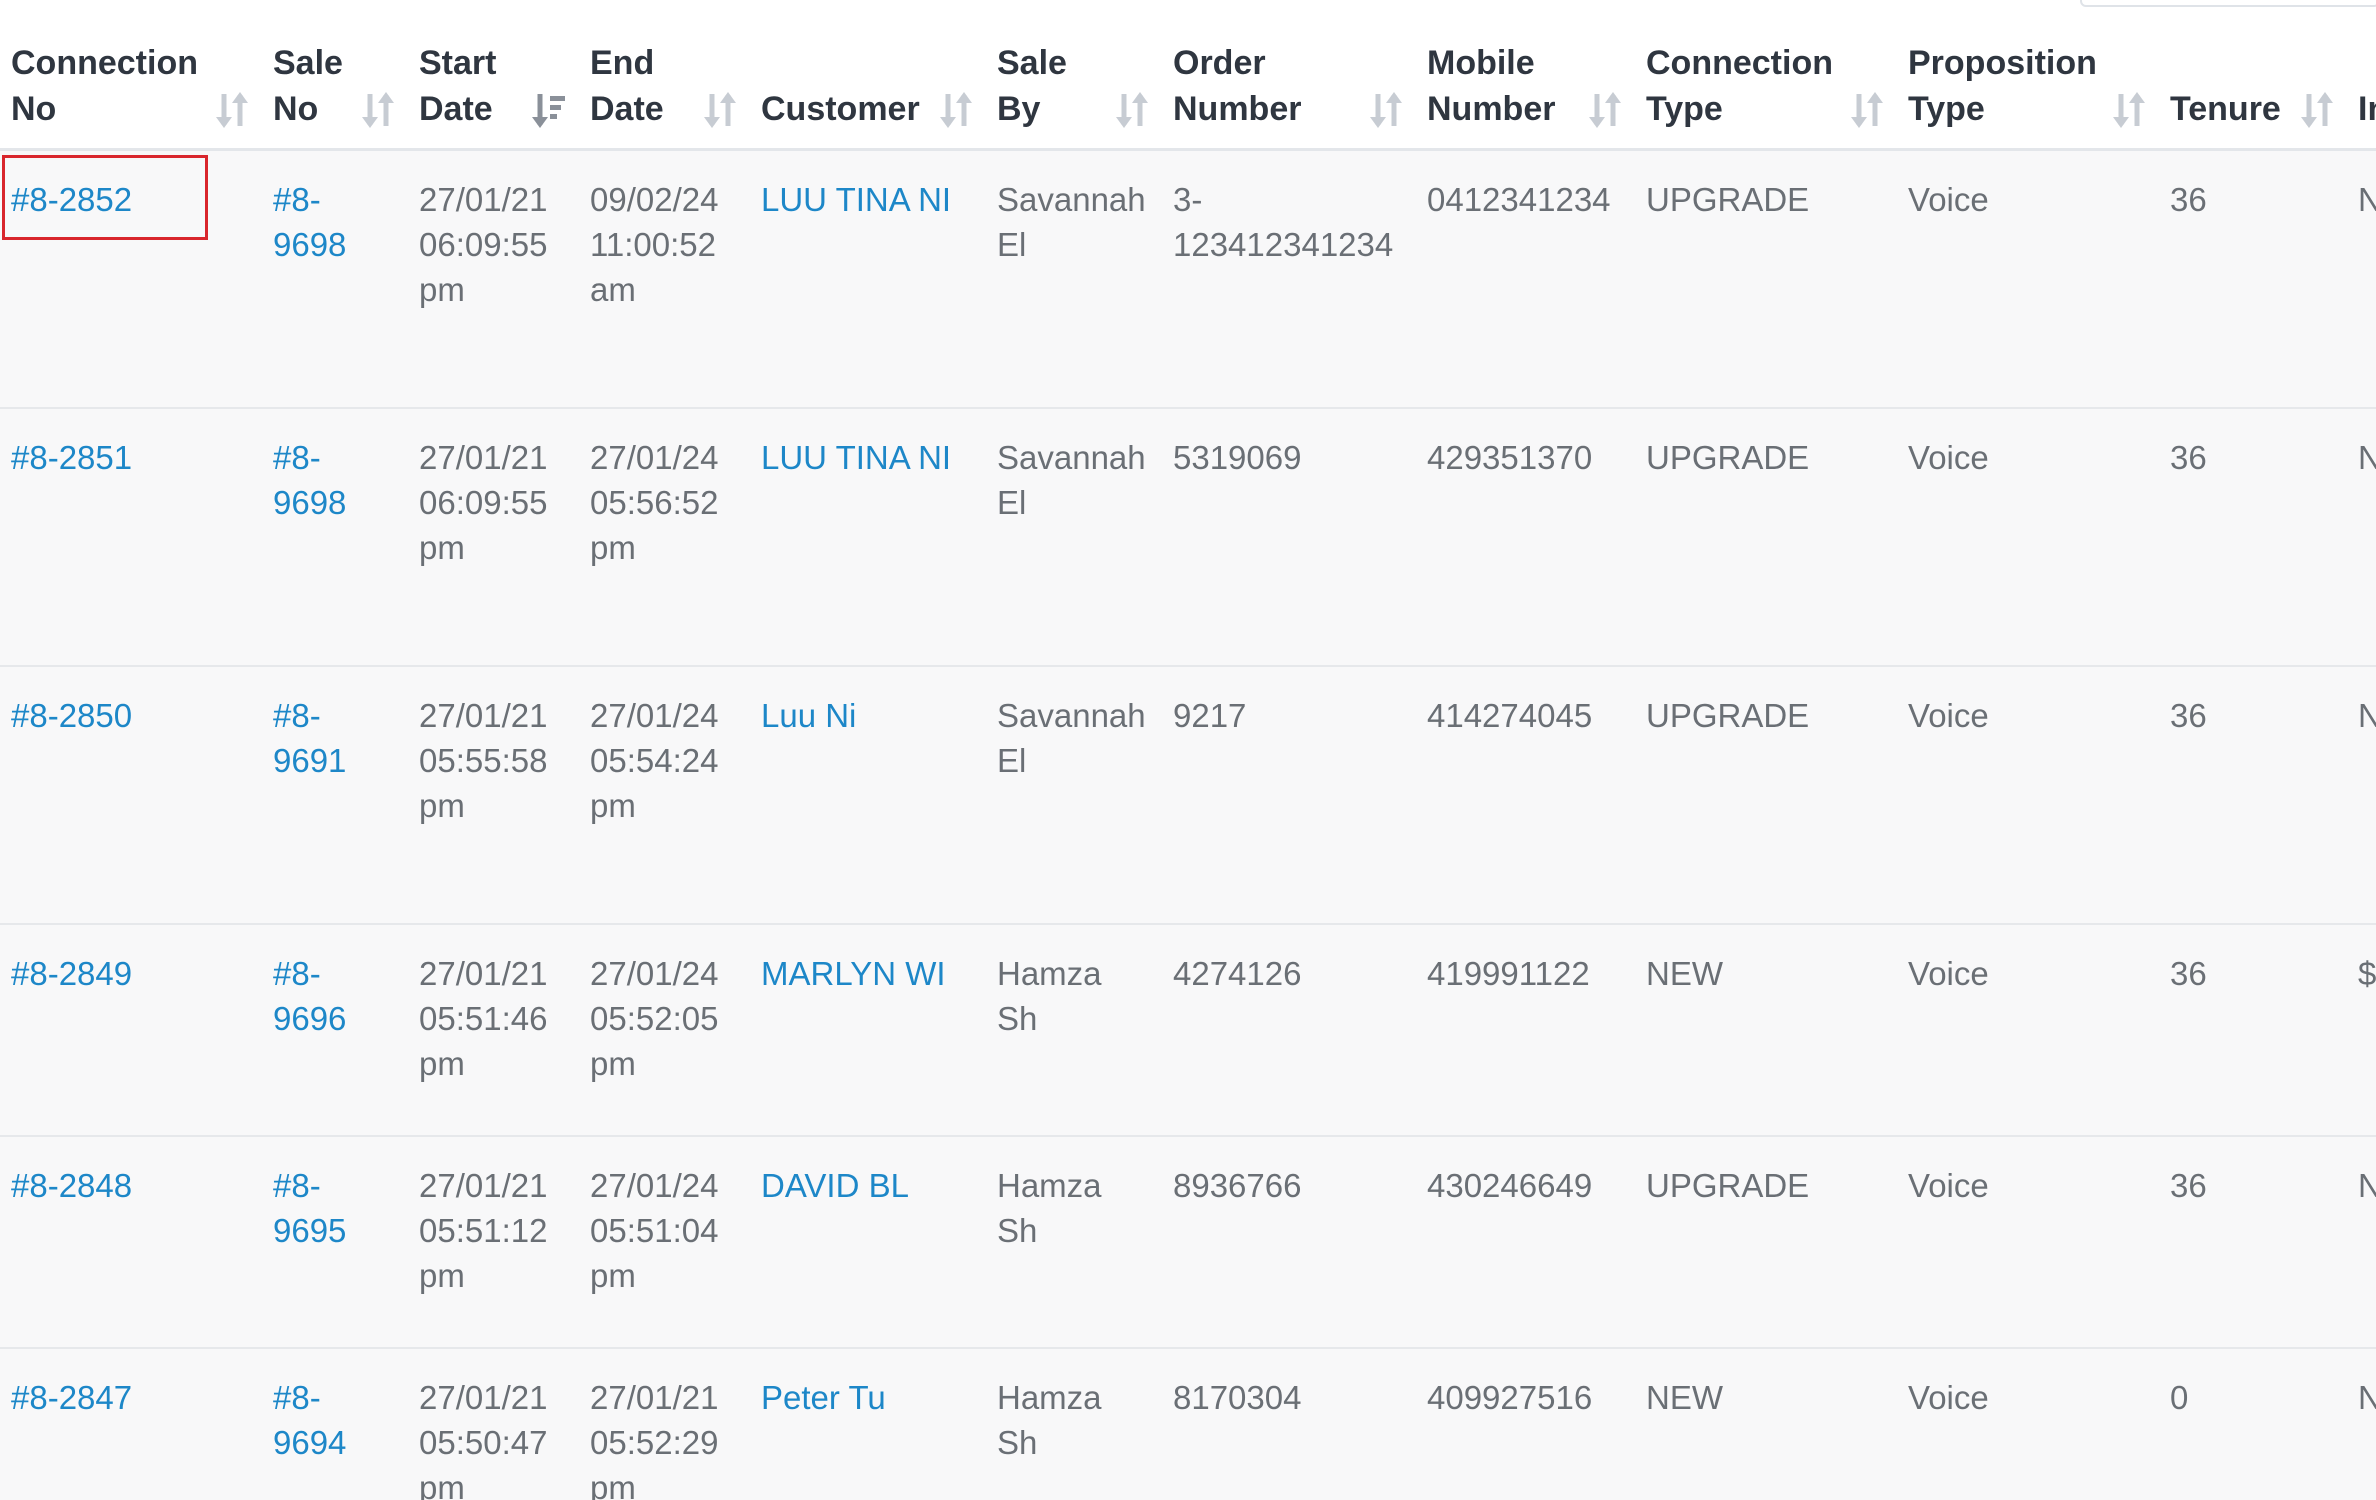  I want to click on column-header-mobile-number: Mobile Number, so click(1525, 95).